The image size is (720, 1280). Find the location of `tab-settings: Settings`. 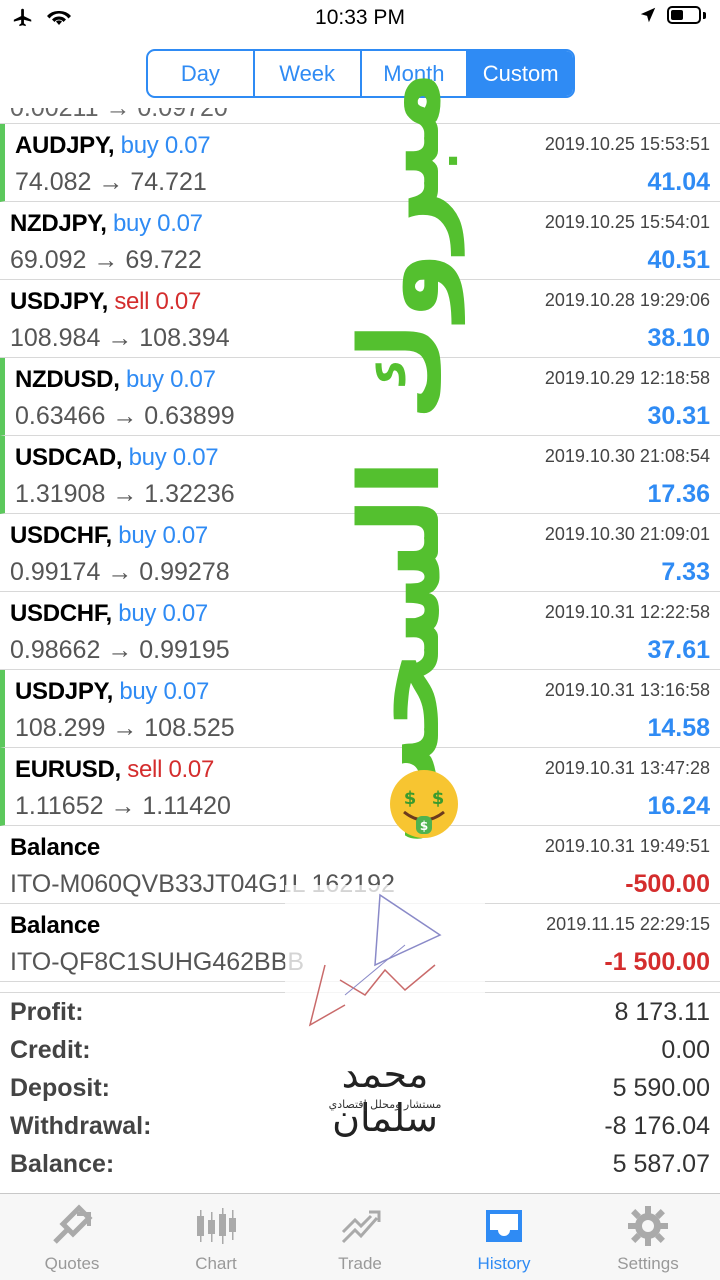

tab-settings: Settings is located at coordinates (648, 1237).